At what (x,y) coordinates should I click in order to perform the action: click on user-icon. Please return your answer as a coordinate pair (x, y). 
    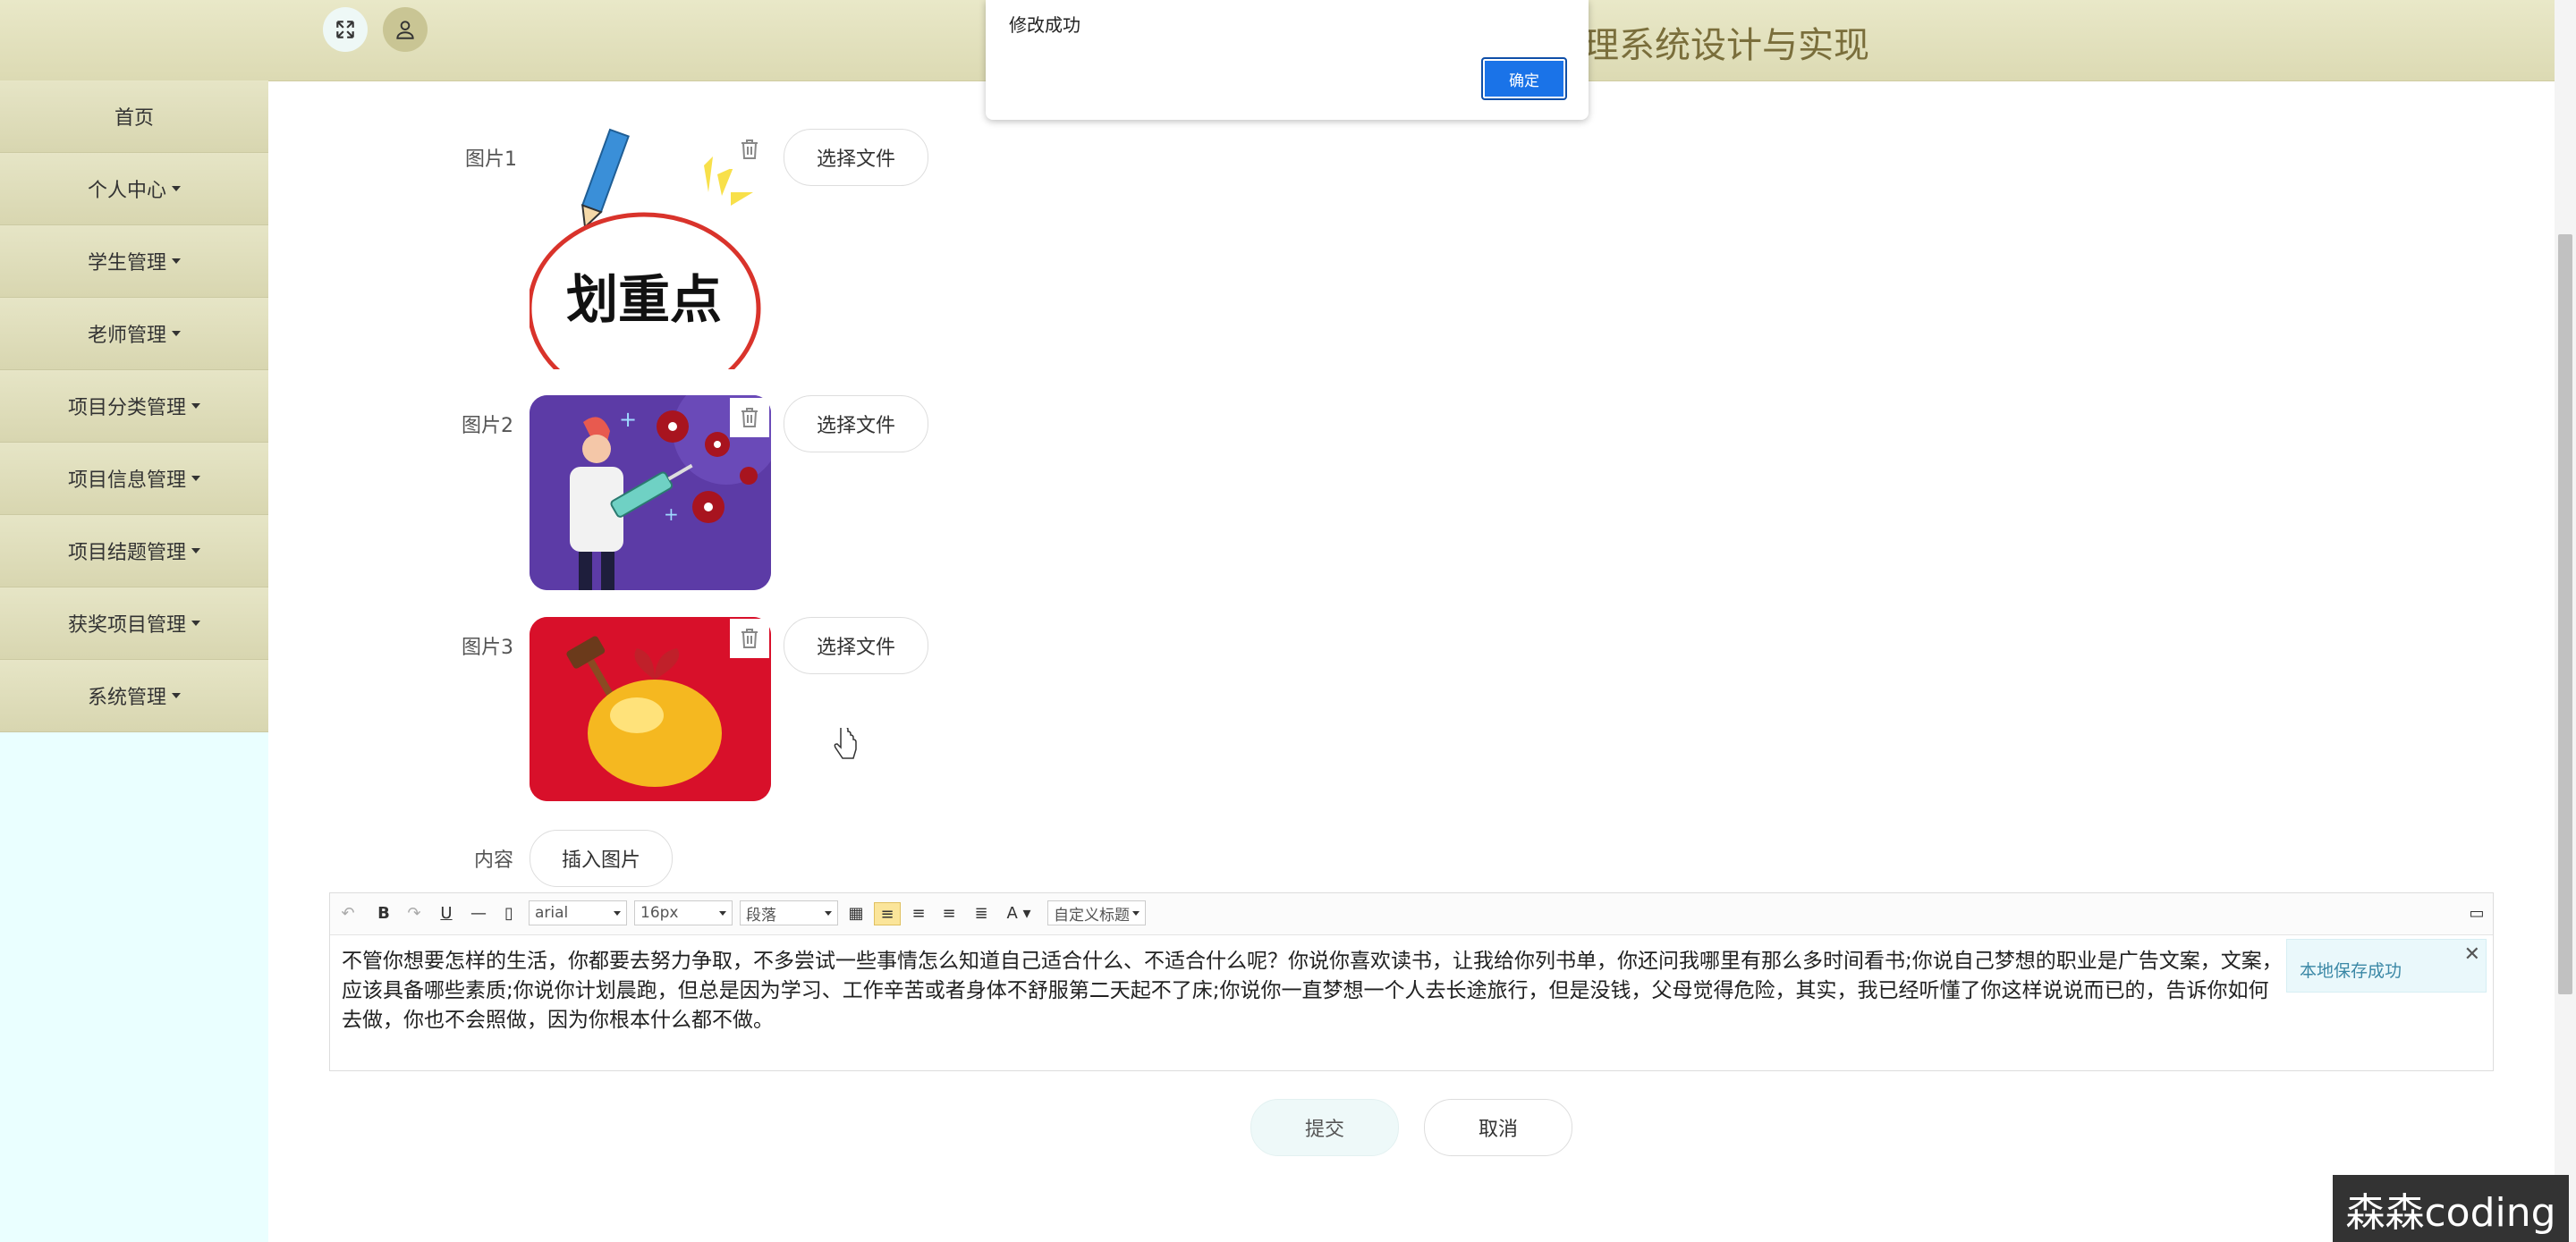
    Looking at the image, I should click on (405, 30).